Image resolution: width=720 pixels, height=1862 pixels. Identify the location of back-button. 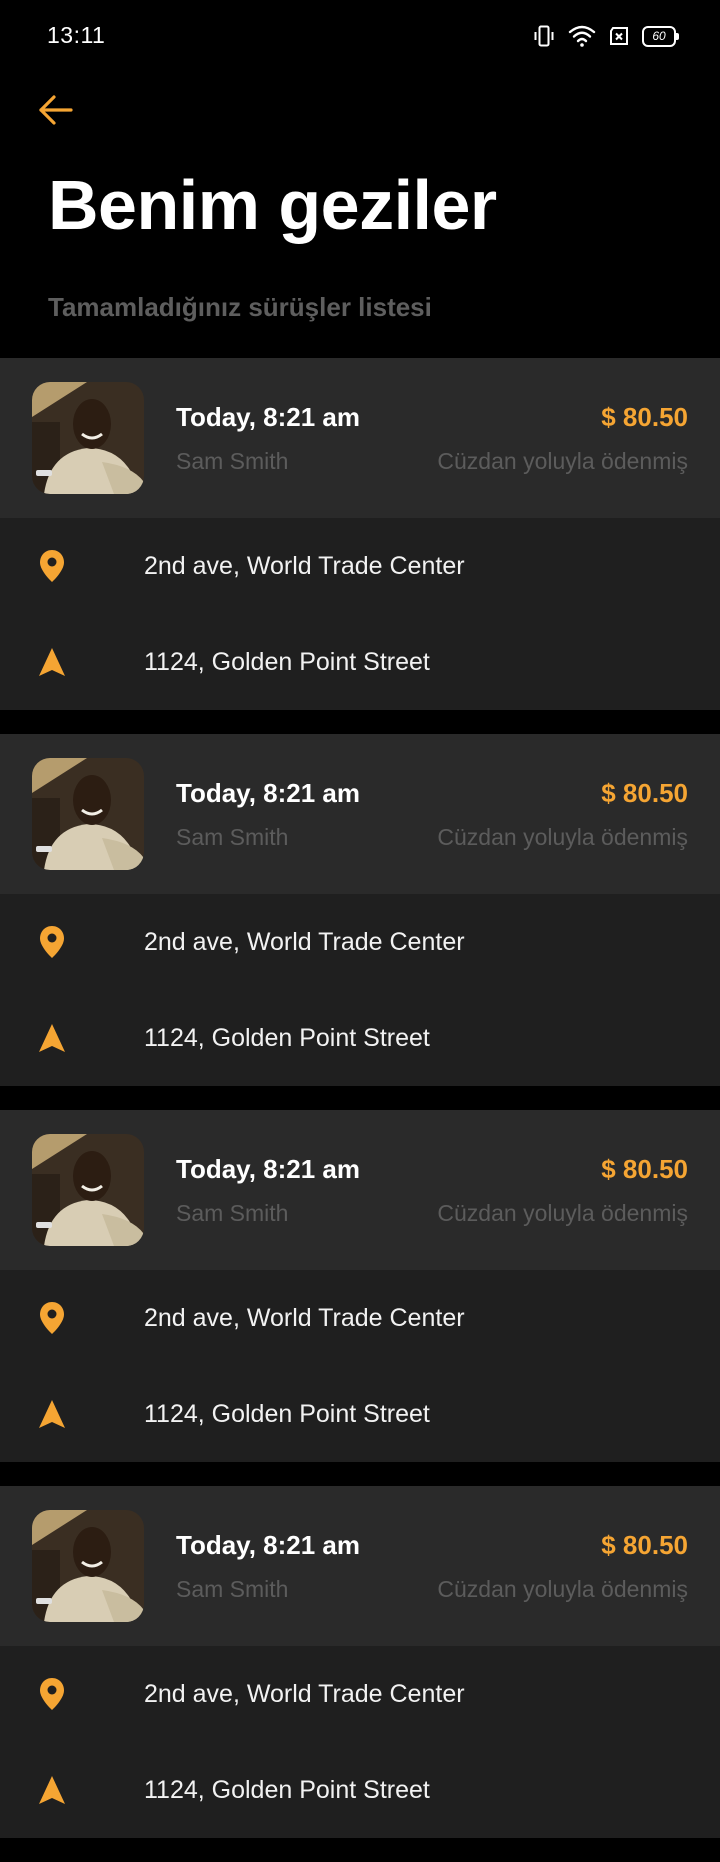
(56, 112).